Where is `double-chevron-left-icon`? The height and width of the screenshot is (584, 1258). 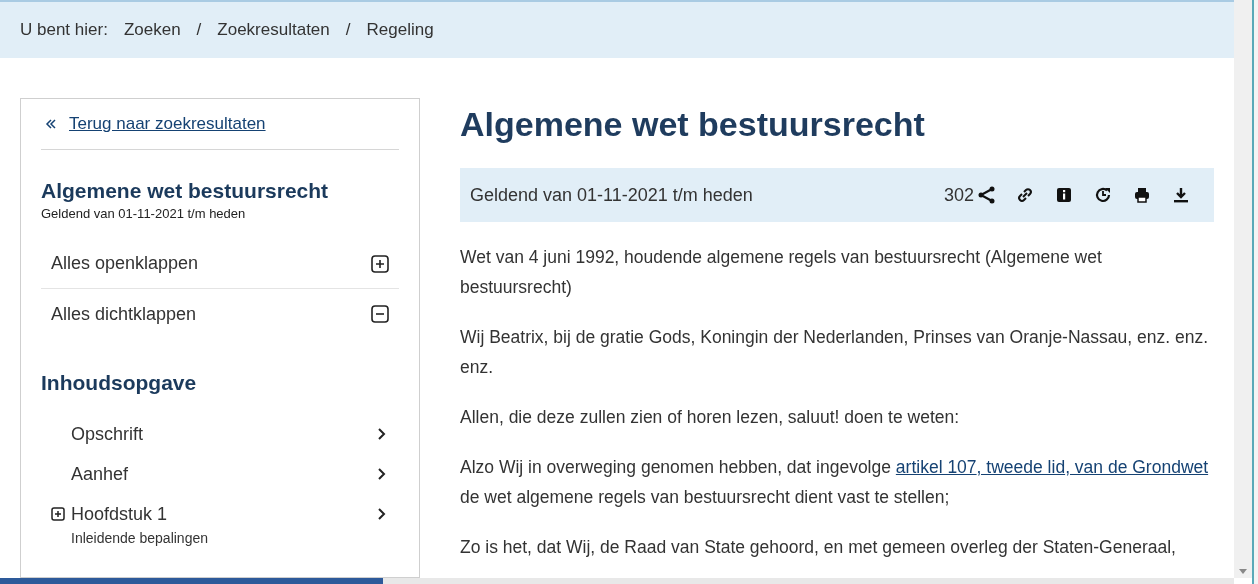
double-chevron-left-icon is located at coordinates (51, 123).